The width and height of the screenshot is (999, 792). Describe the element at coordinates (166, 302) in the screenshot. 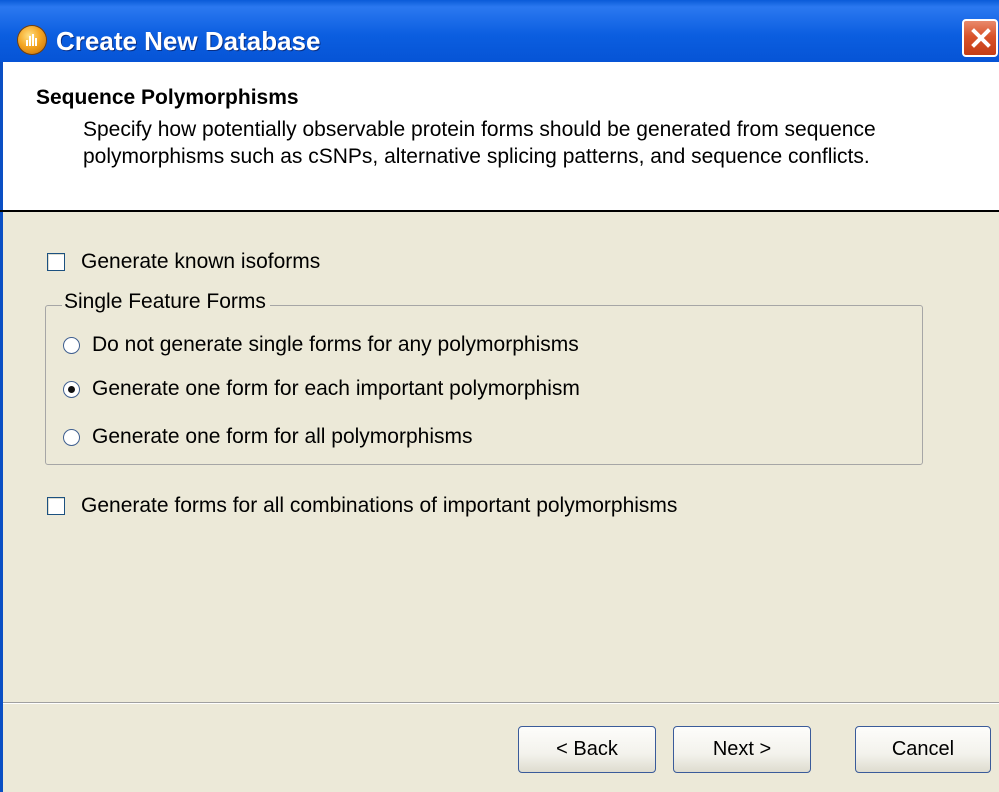

I see `single-feature-forms-legend: Single Feature Forms` at that location.